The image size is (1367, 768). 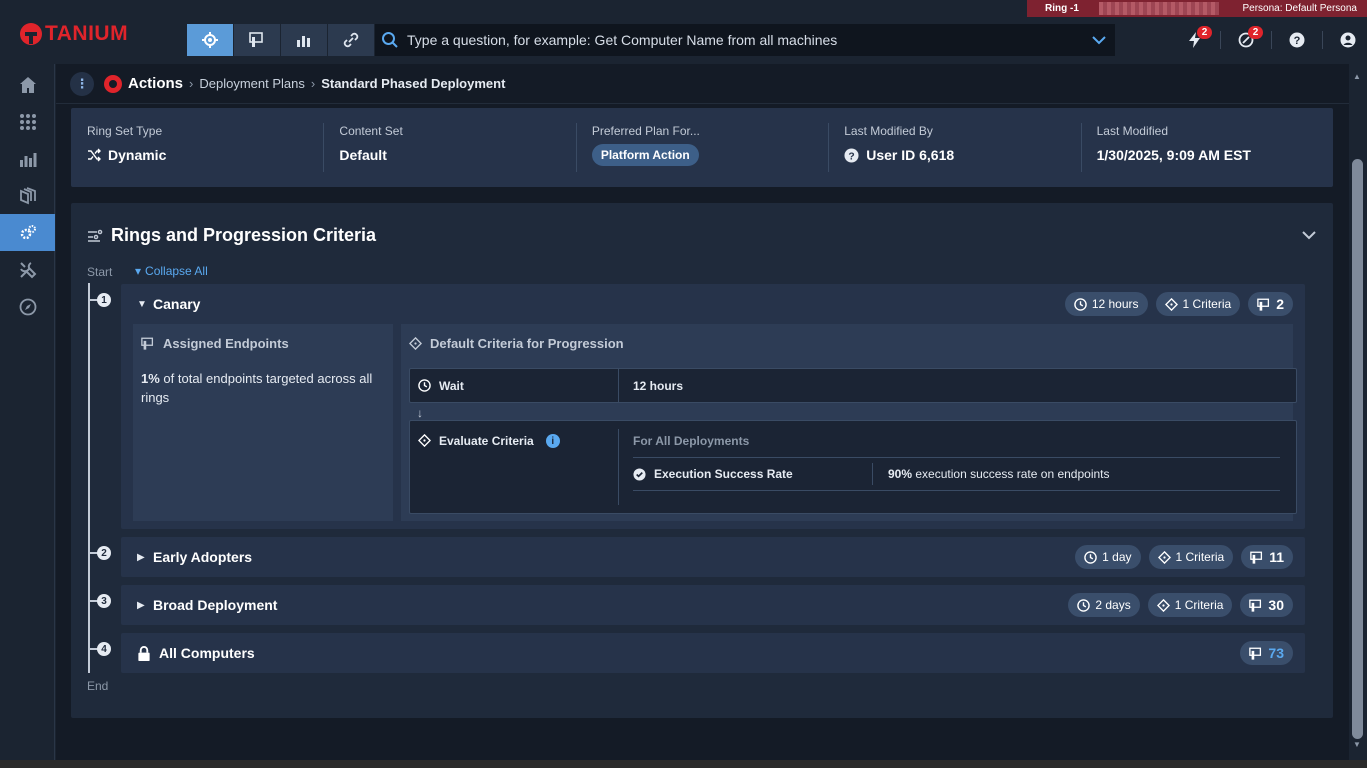 I want to click on duration-value: 12 hours, so click(x=1115, y=304).